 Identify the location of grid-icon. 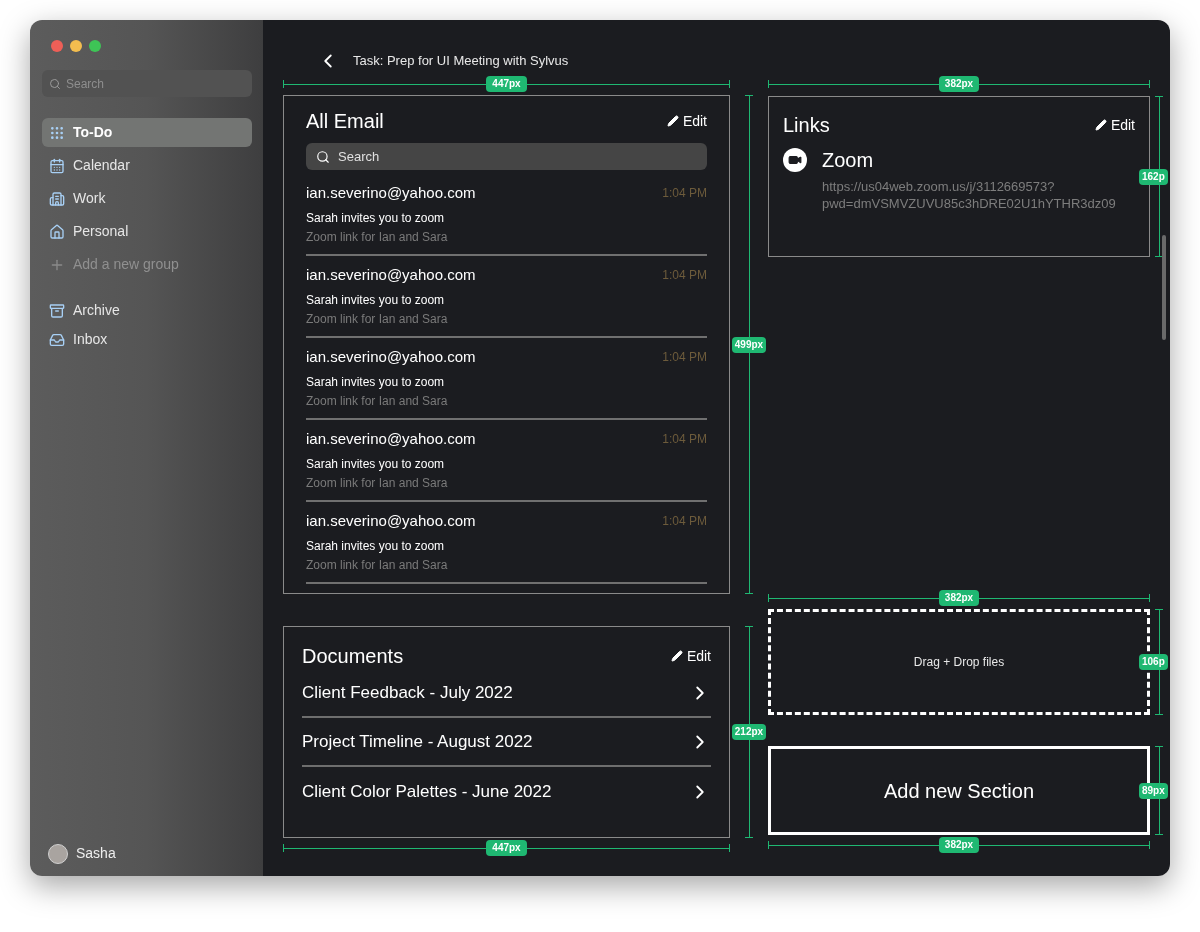
(57, 132).